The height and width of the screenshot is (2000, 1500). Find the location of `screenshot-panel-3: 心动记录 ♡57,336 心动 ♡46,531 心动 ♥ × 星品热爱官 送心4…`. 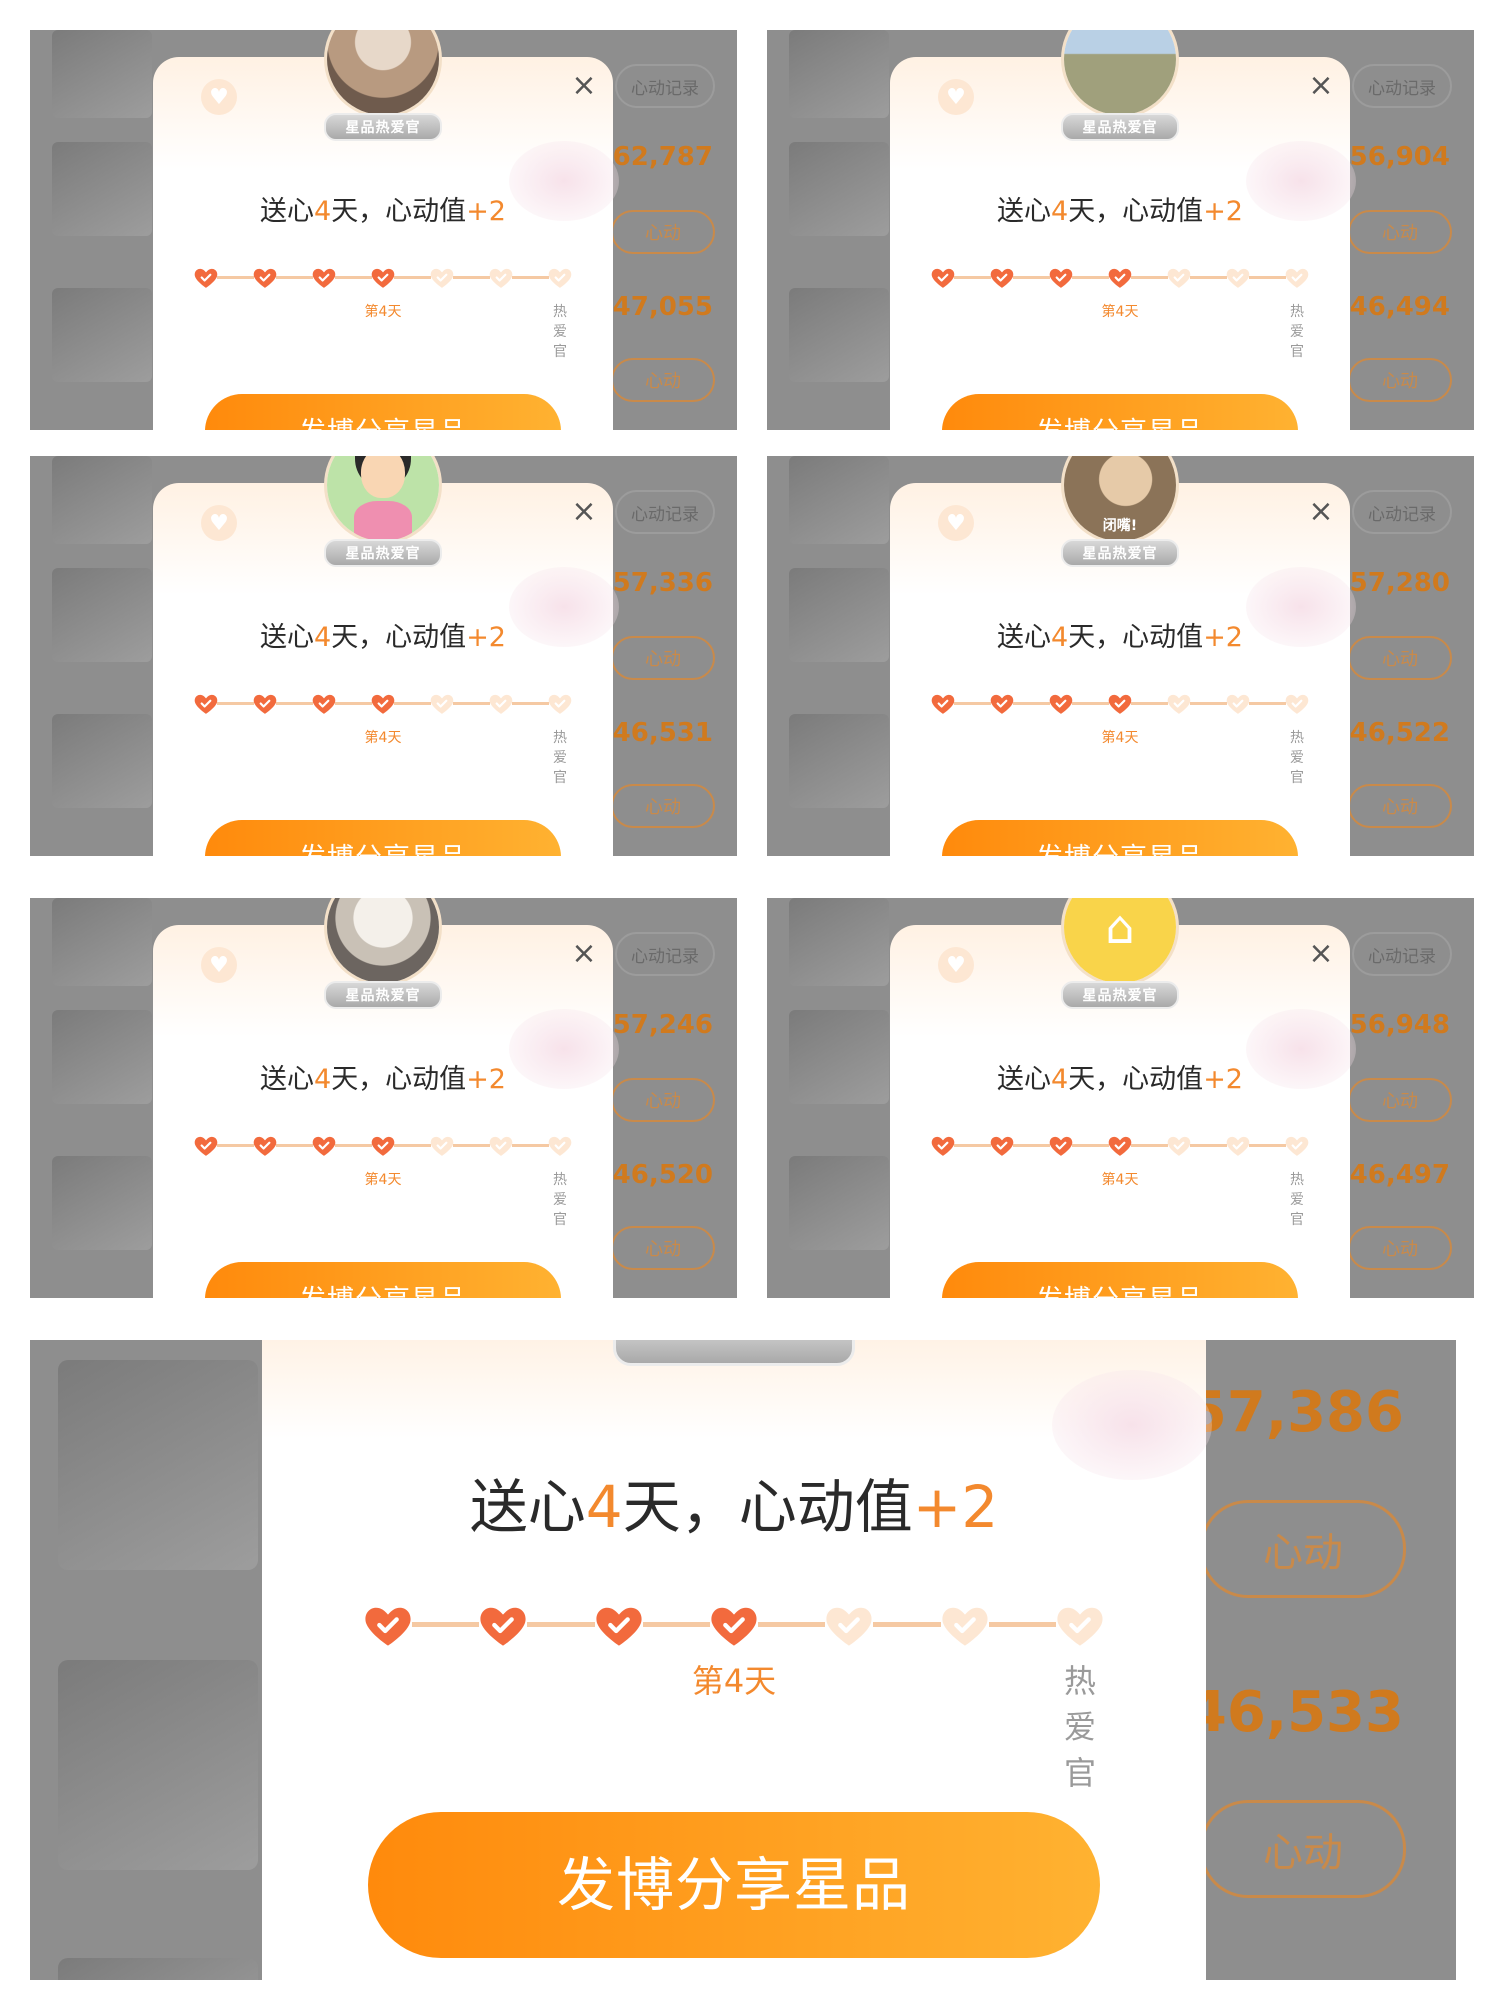

screenshot-panel-3: 心动记录 ♡57,336 心动 ♡46,531 心动 ♥ × 星品热爱官 送心4… is located at coordinates (383, 656).